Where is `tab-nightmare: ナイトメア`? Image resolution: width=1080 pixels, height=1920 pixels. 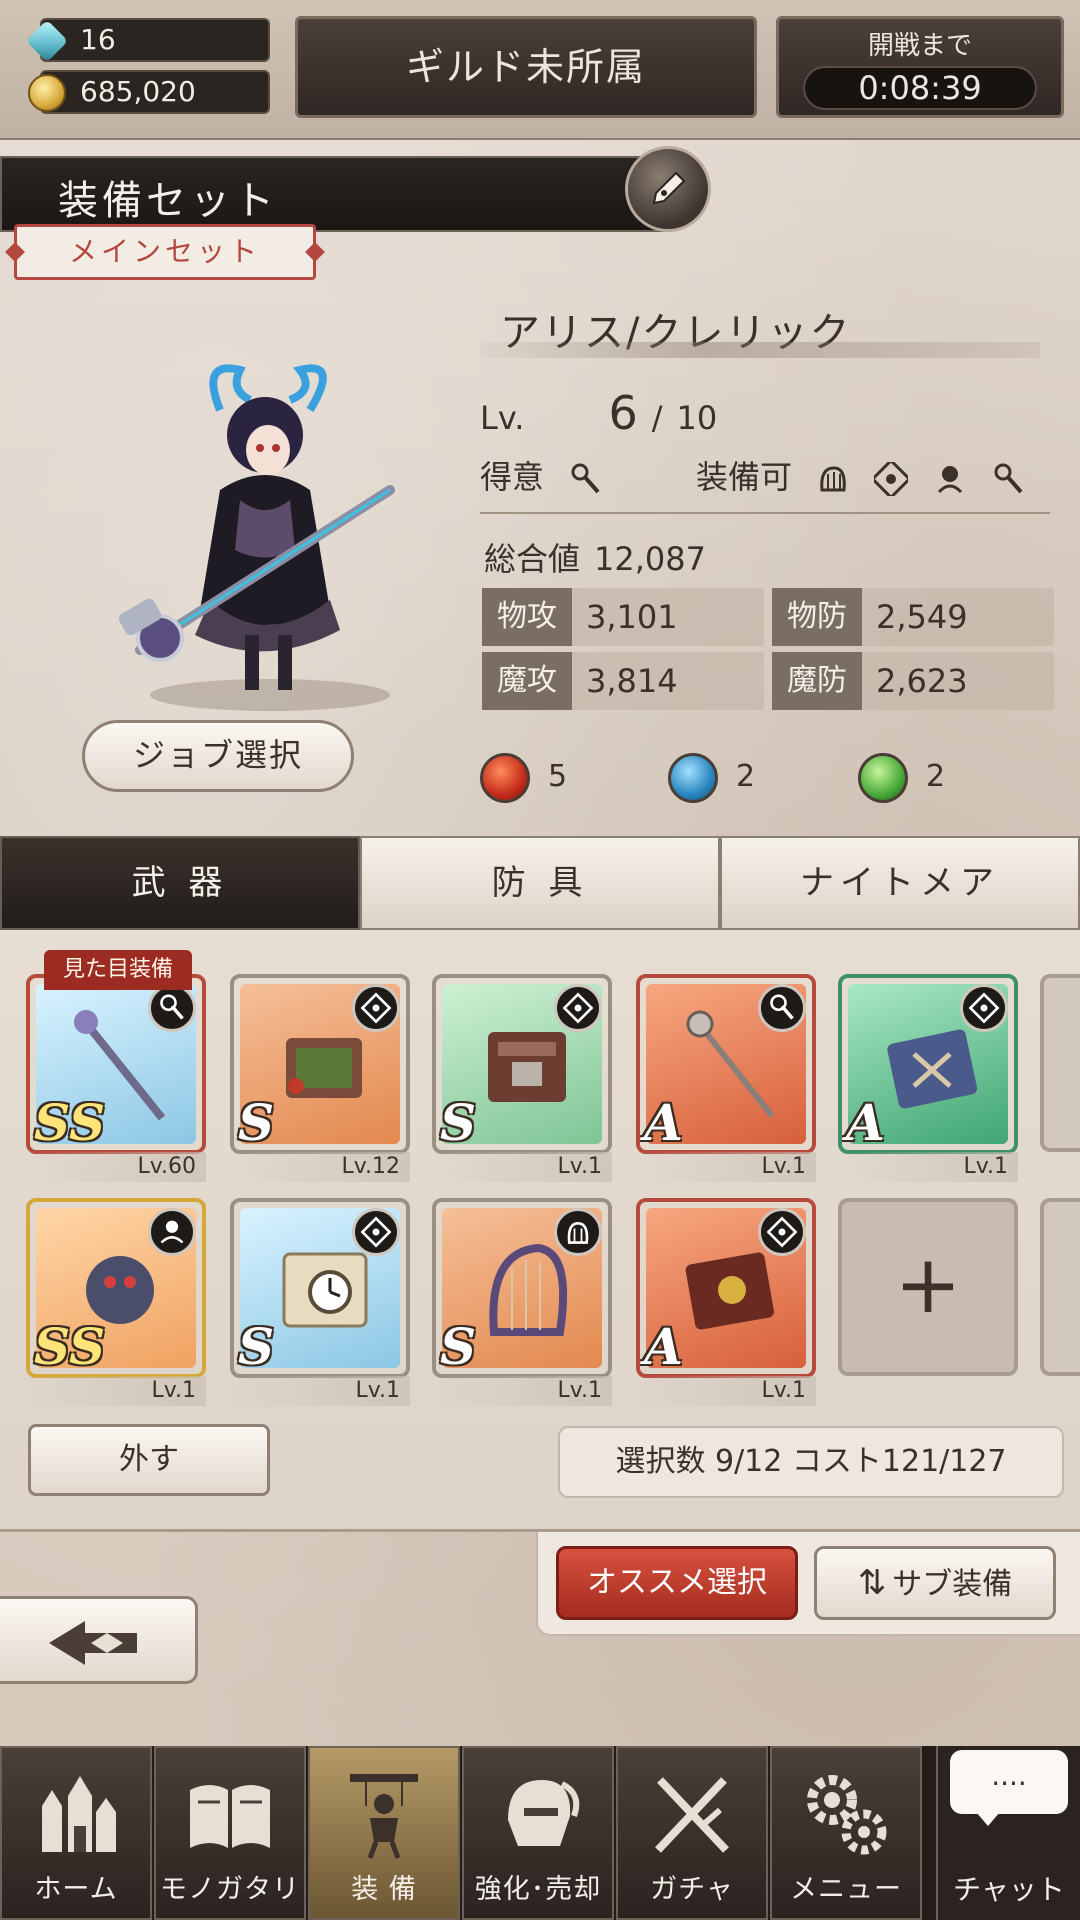
tab-nightmare: ナイトメア is located at coordinates (900, 883).